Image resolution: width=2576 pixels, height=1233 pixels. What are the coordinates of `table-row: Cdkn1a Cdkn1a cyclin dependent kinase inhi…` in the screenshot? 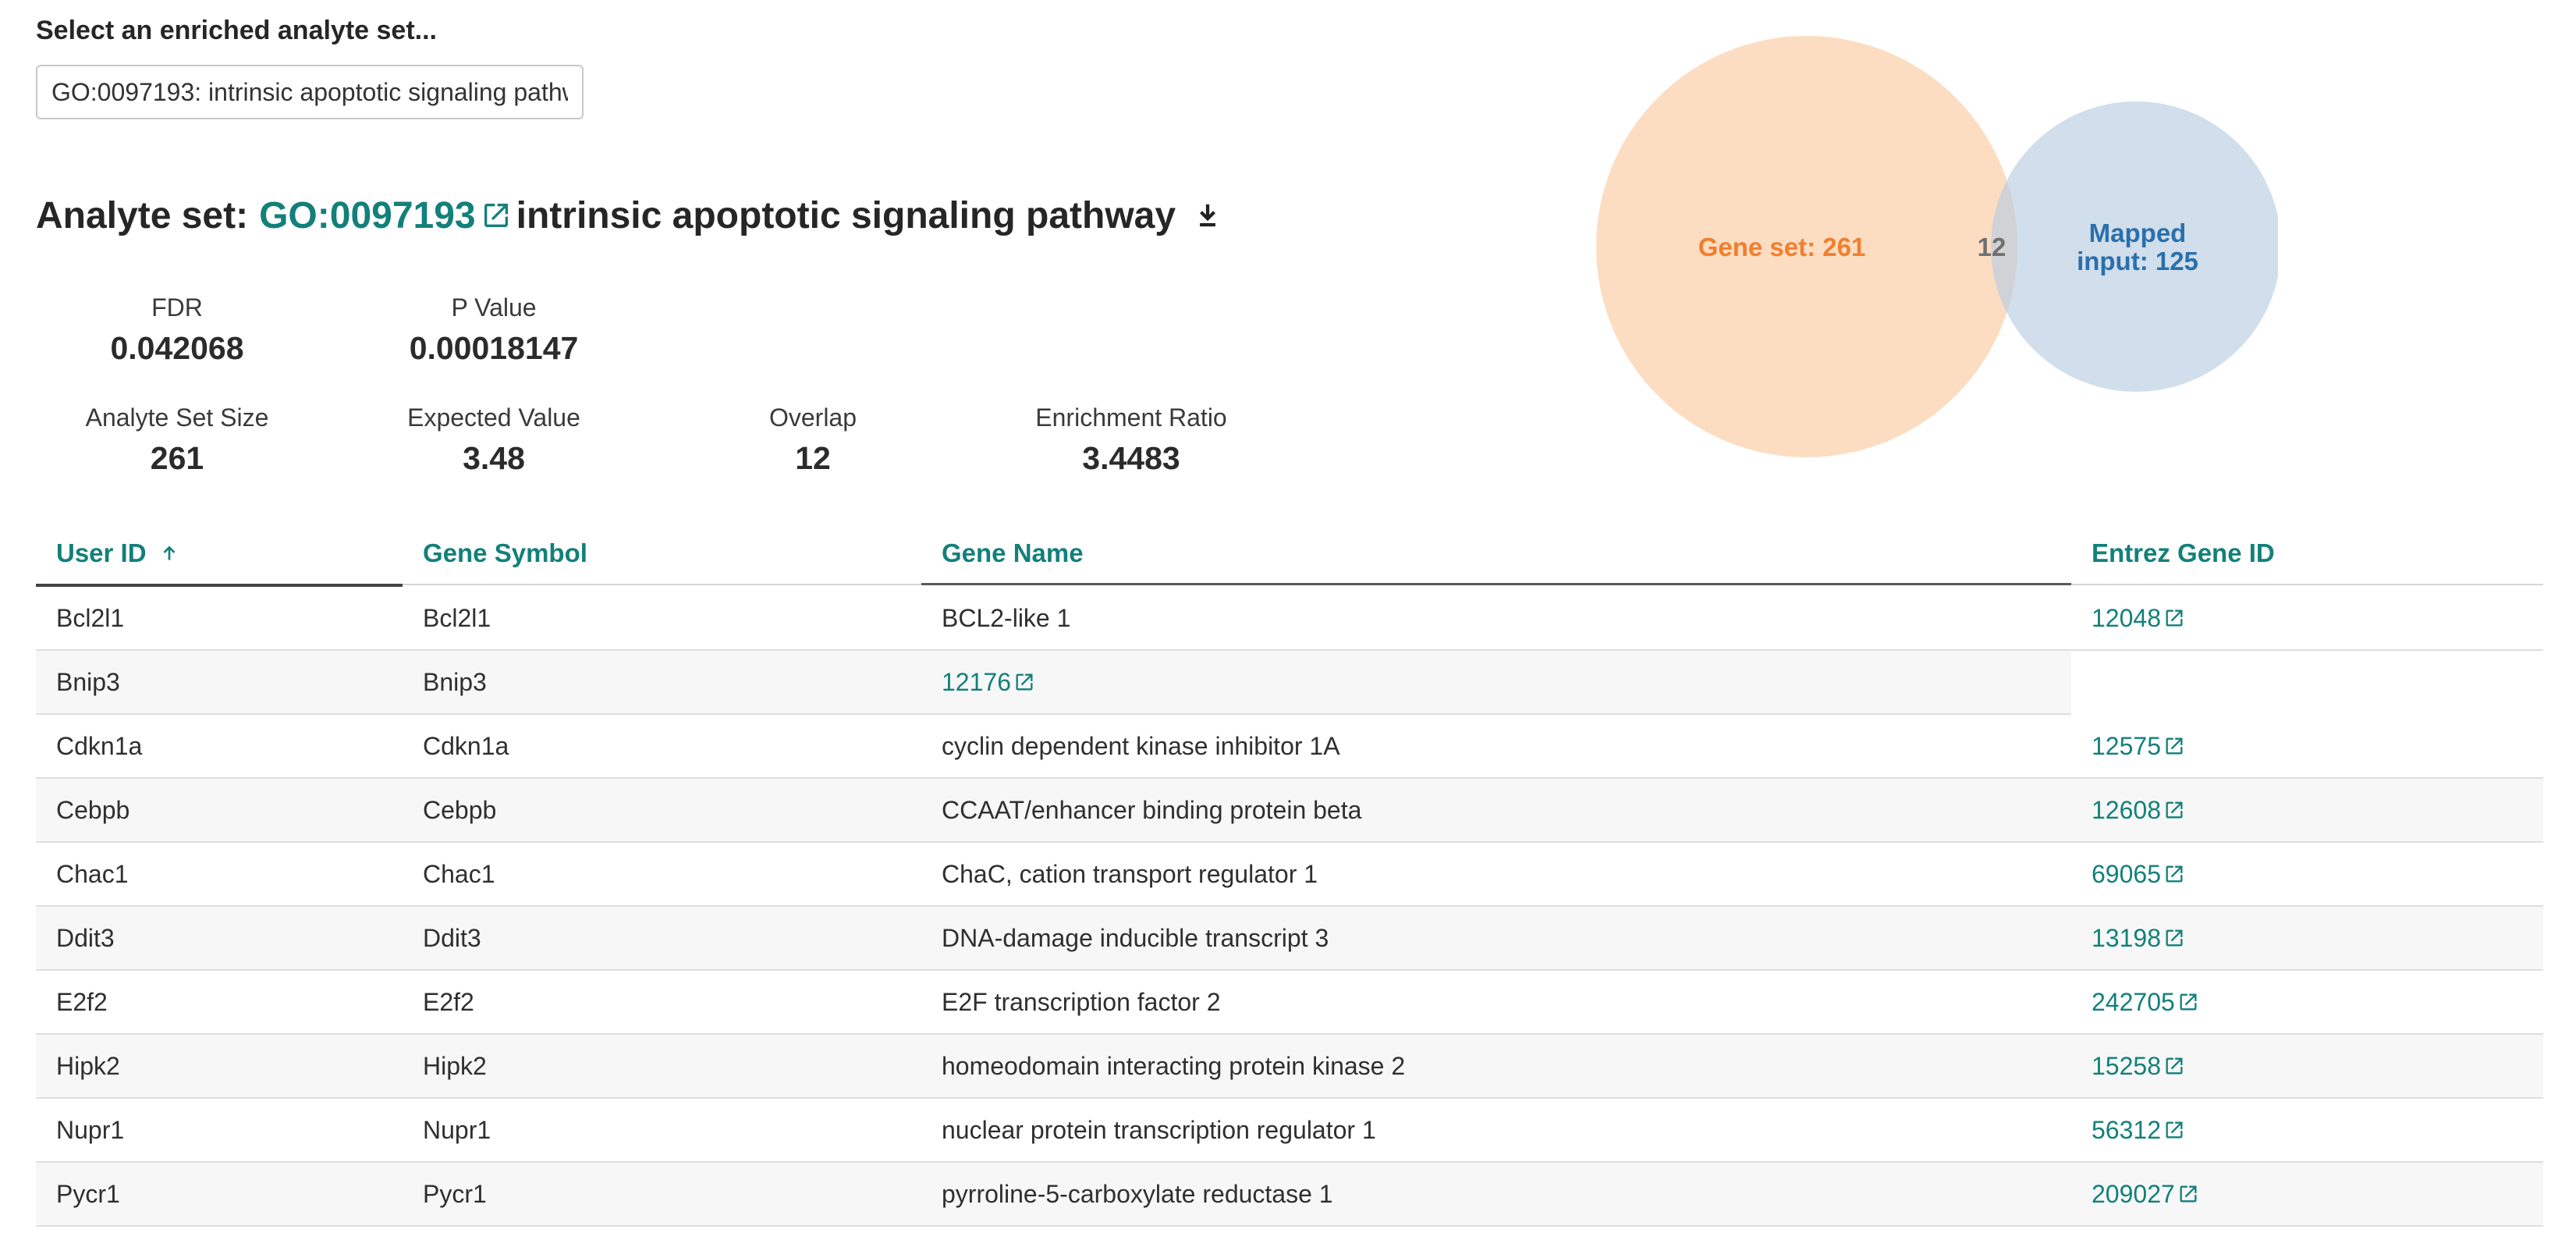 It's located at (1289, 747).